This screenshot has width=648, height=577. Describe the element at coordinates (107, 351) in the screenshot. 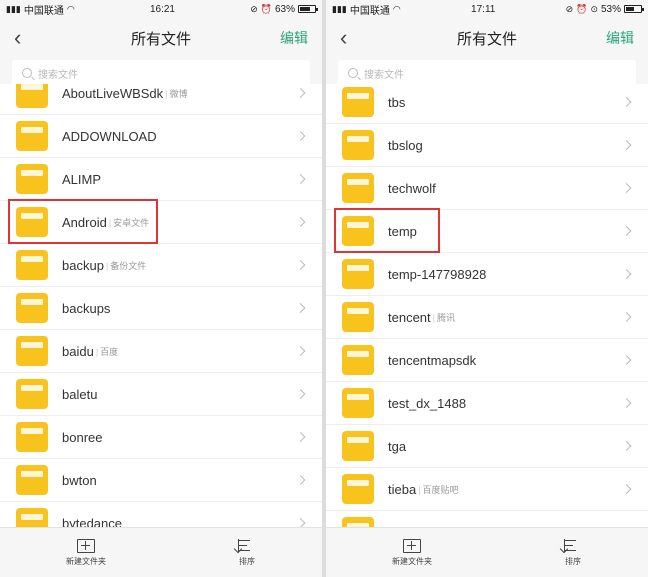

I see `file-note: 百度` at that location.